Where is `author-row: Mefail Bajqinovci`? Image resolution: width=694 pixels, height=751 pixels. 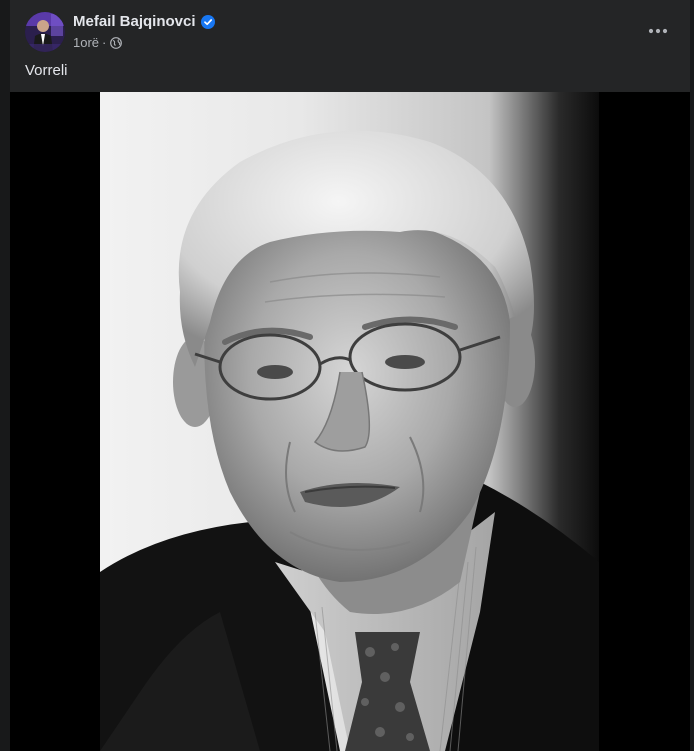 author-row: Mefail Bajqinovci is located at coordinates (144, 21).